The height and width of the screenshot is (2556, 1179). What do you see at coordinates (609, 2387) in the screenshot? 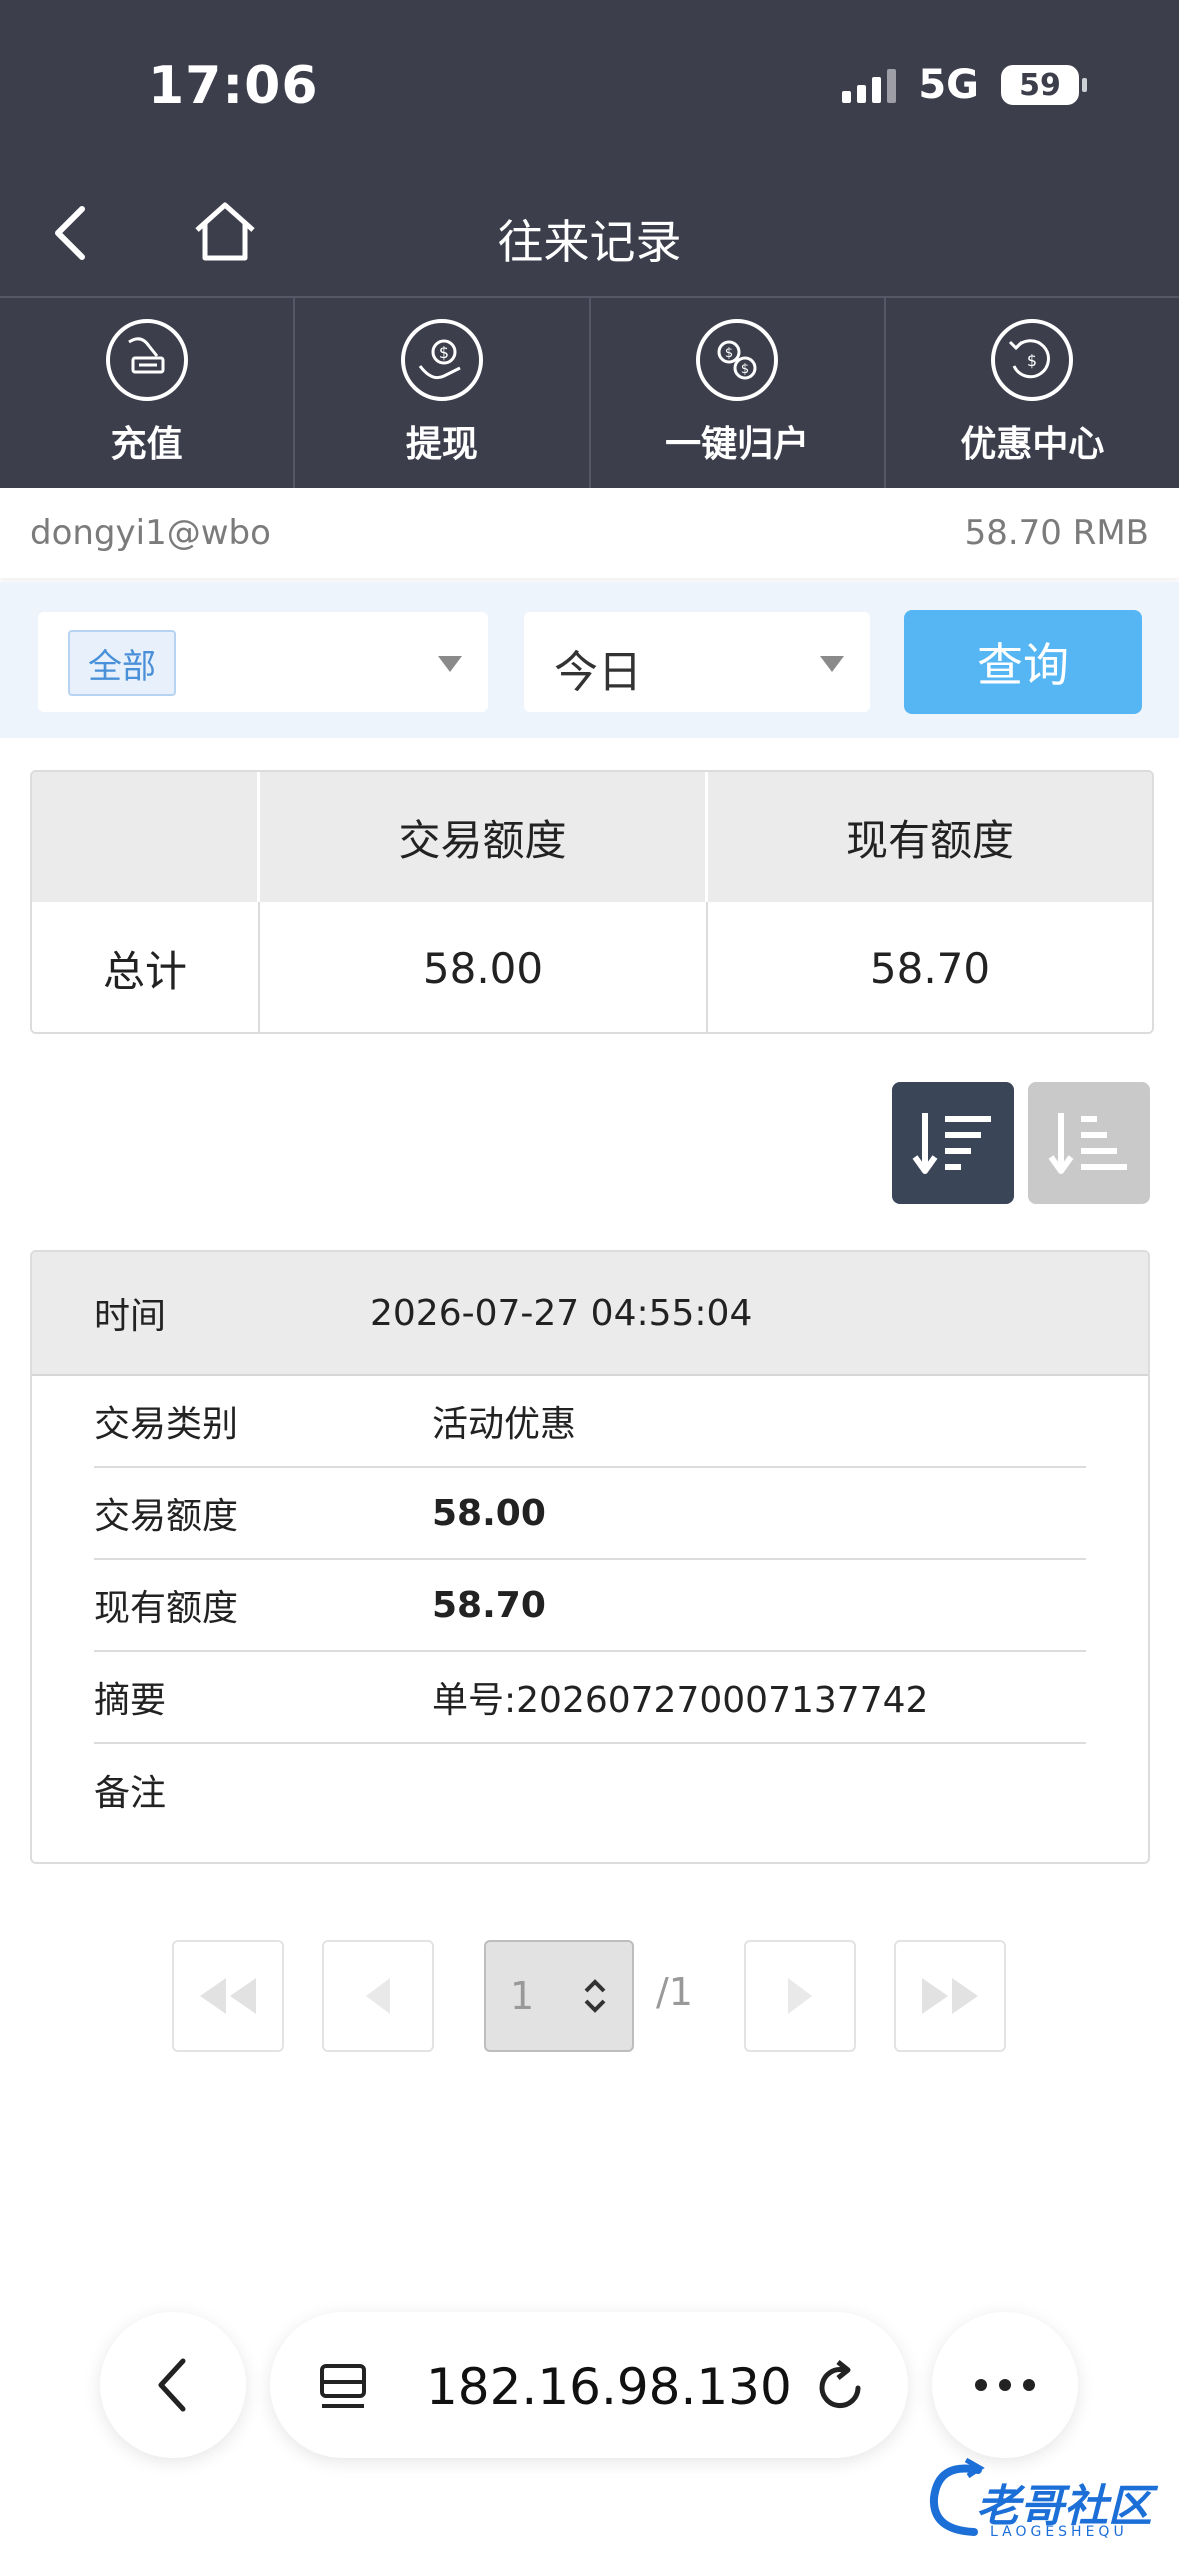
I see `url-text: 182.16.98.130` at bounding box center [609, 2387].